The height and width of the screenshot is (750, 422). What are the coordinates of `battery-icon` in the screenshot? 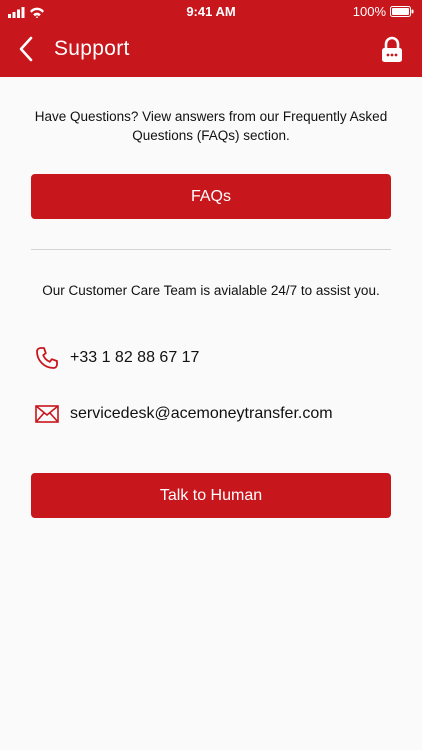 It's located at (402, 11).